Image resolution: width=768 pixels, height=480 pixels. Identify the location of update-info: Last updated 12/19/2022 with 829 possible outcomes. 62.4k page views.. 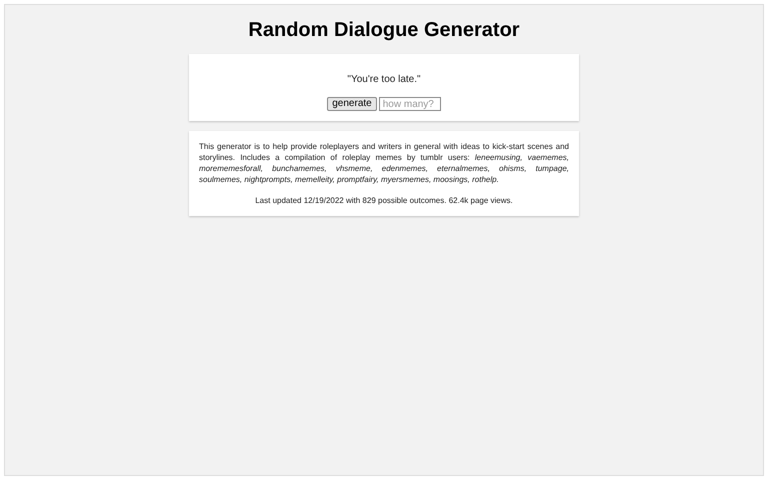
(384, 201).